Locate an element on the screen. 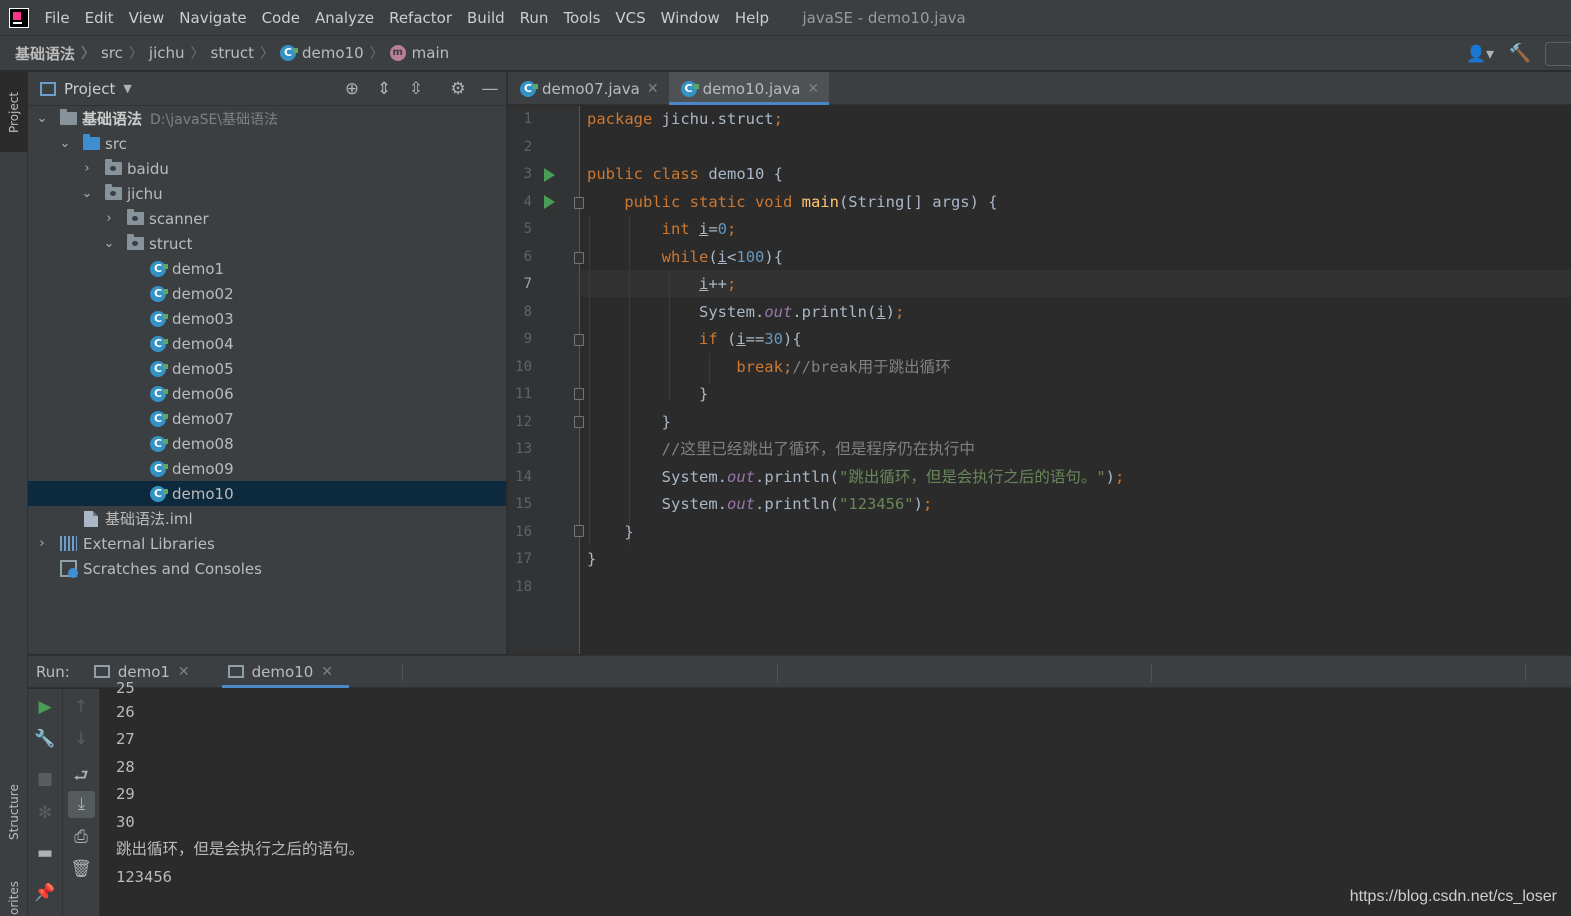 The image size is (1571, 916). project-view-icon is located at coordinates (48, 88).